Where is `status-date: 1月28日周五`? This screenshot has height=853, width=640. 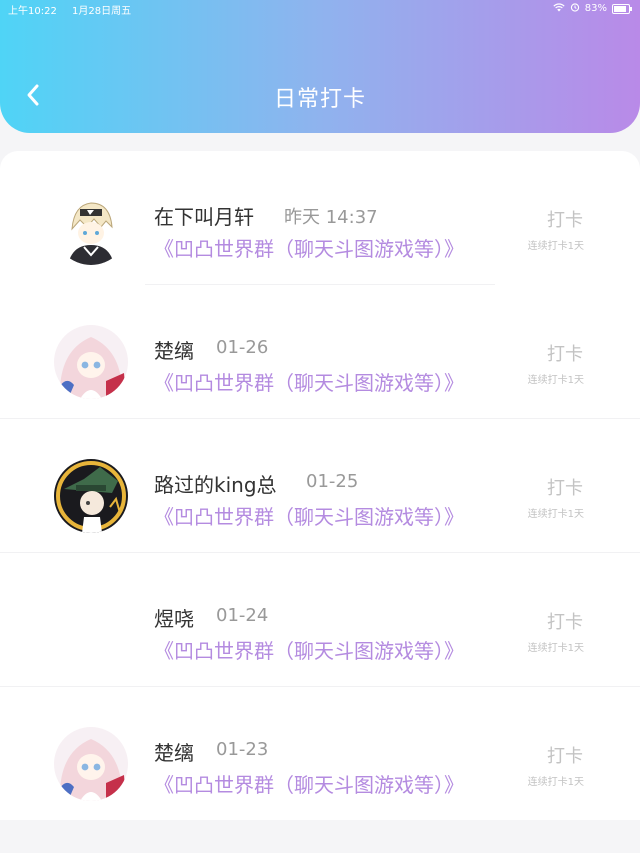
status-date: 1月28日周五 is located at coordinates (102, 11).